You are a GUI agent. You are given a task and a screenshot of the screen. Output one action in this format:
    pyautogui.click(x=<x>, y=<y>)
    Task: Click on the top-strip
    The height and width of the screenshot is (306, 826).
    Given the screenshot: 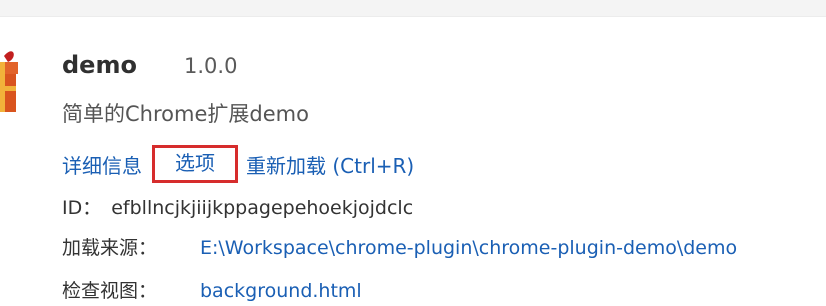 What is the action you would take?
    pyautogui.click(x=413, y=8)
    